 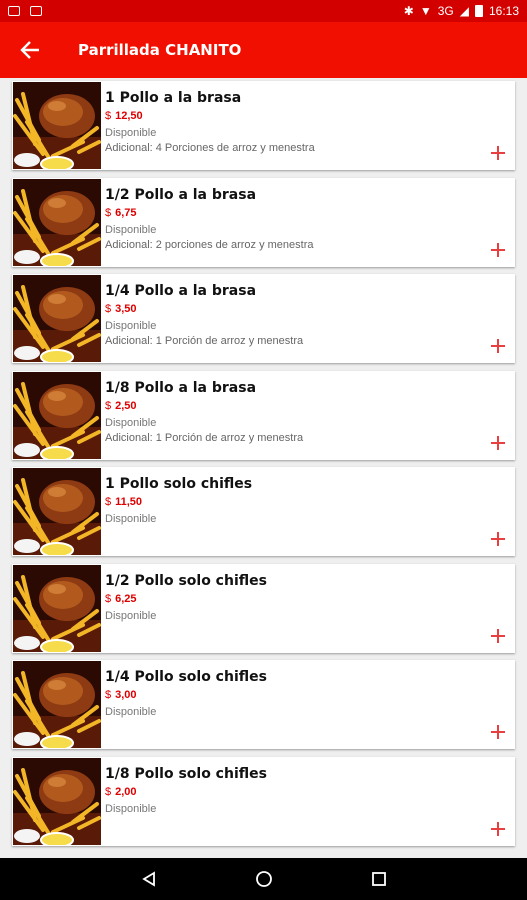 What do you see at coordinates (310, 792) in the screenshot?
I see `product-price: $2,00` at bounding box center [310, 792].